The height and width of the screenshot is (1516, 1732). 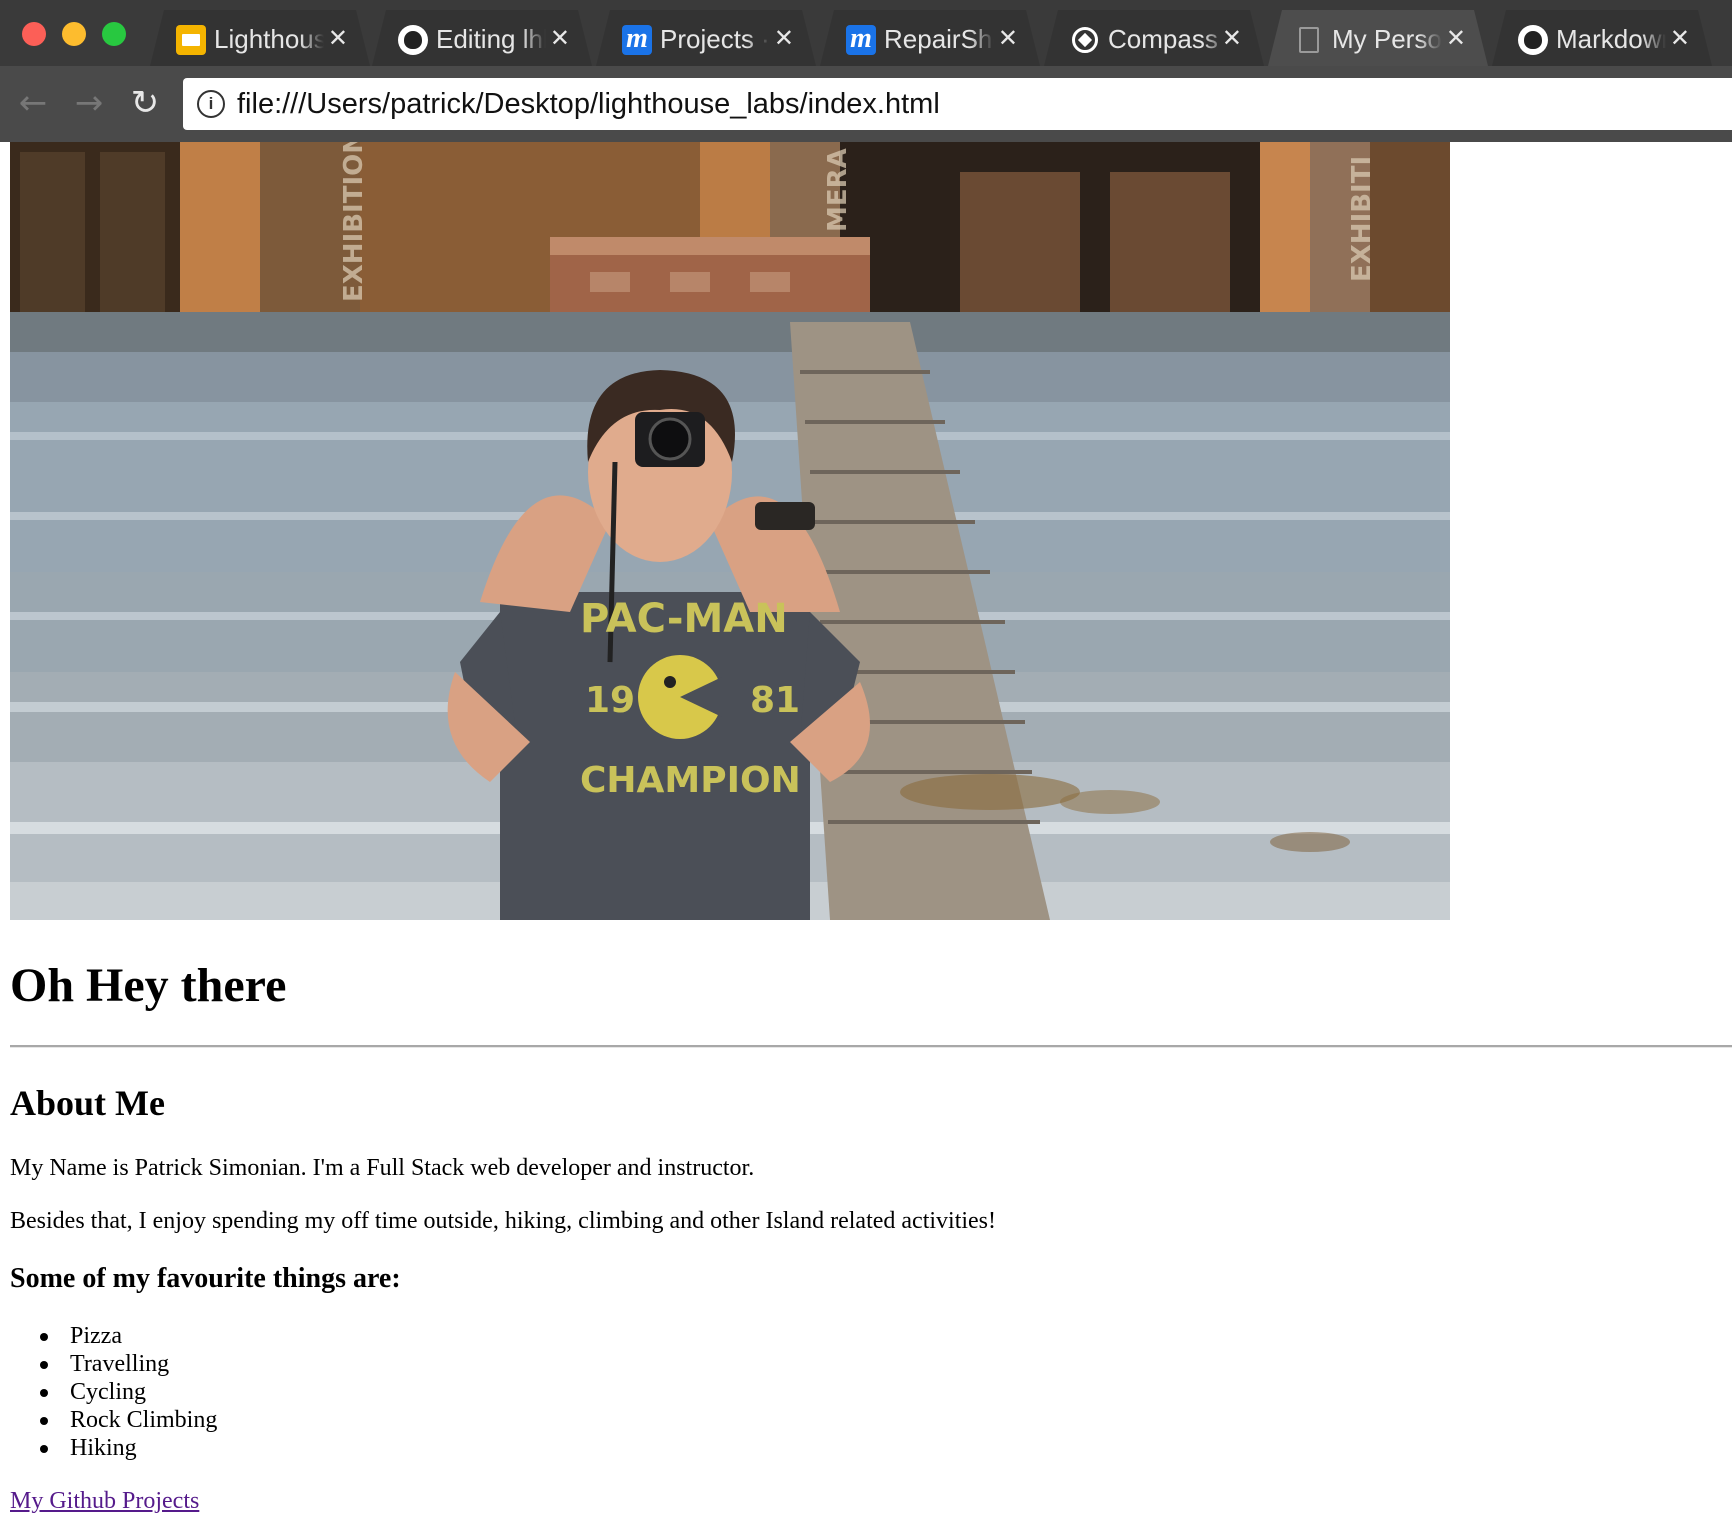 I want to click on minimize-window-button, so click(x=74, y=34).